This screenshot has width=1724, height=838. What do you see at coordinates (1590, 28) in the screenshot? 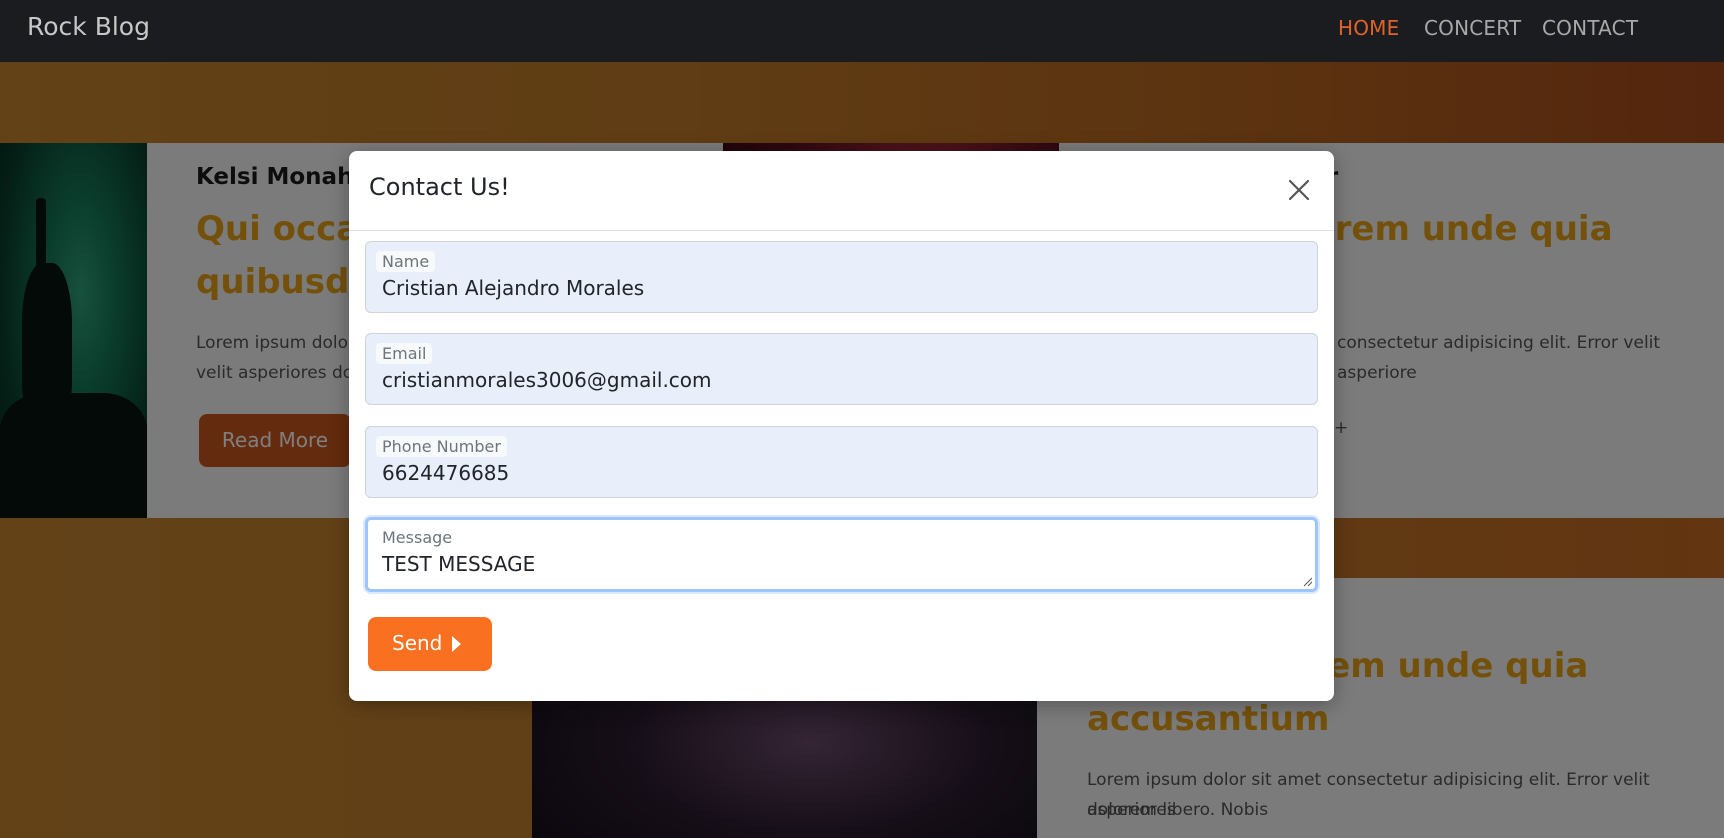
I see `nav-link-contact: CONTACT` at bounding box center [1590, 28].